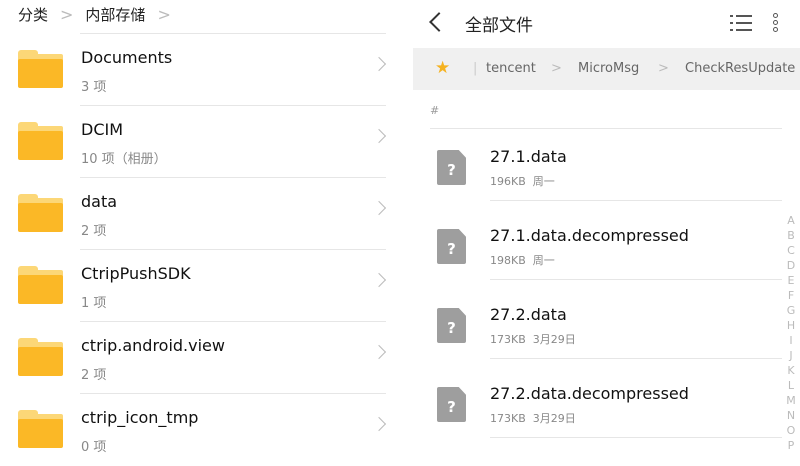 Image resolution: width=800 pixels, height=466 pixels. Describe the element at coordinates (435, 110) in the screenshot. I see `section-header: #` at that location.